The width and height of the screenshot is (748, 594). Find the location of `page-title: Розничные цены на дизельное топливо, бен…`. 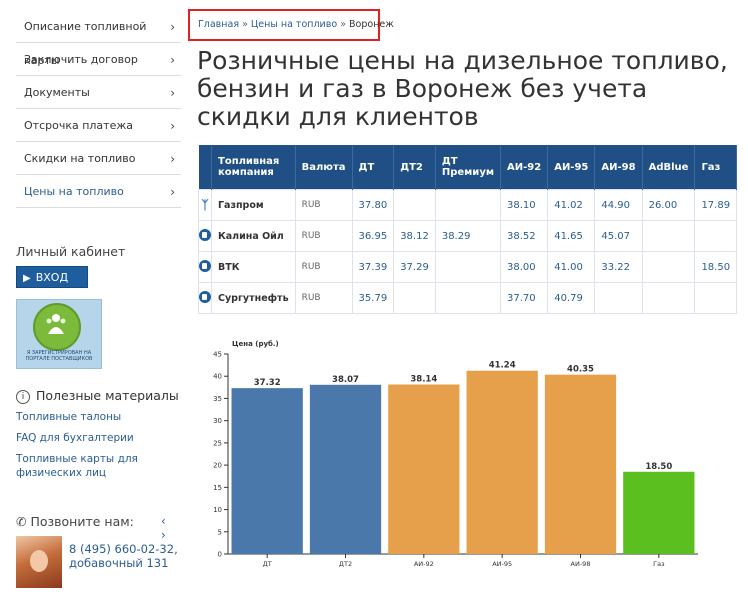

page-title: Розничные цены на дизельное топливо, бен… is located at coordinates (462, 88).